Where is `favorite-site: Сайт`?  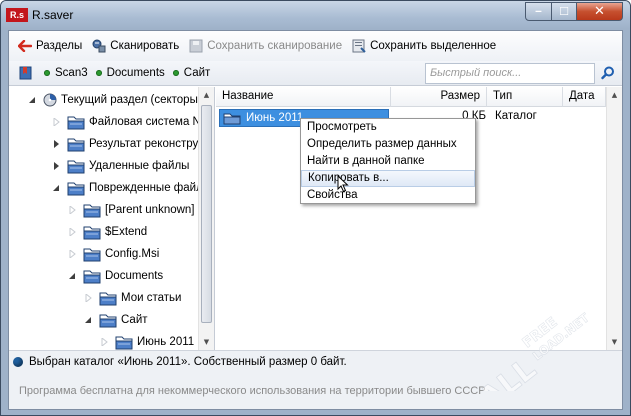 favorite-site: Сайт is located at coordinates (191, 73).